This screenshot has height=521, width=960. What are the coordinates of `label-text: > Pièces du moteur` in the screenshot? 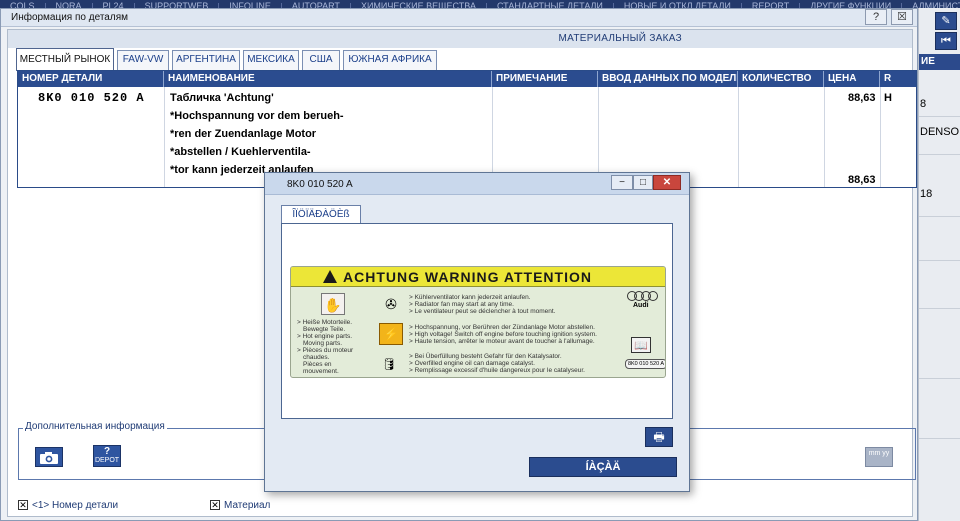 It's located at (325, 350).